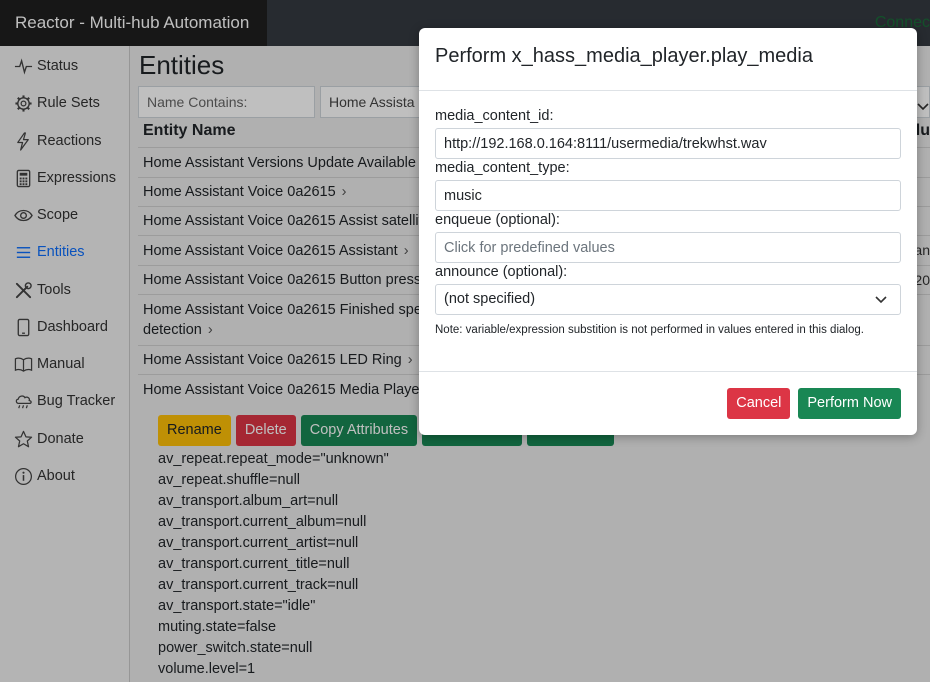  I want to click on media-content-id-label: media_content_id:, so click(494, 116).